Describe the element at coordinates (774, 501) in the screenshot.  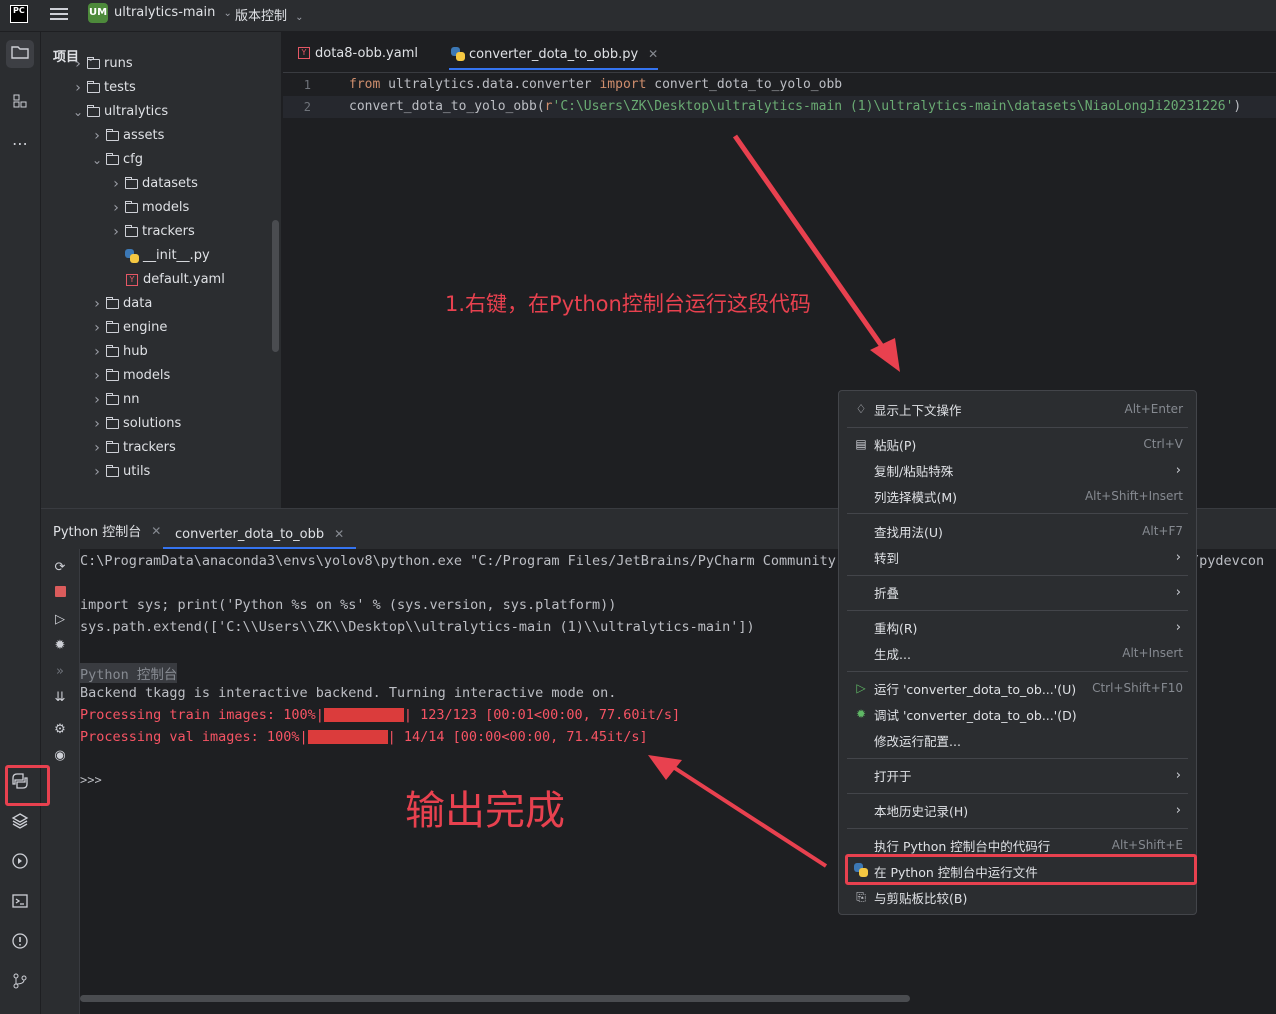
I see `annotation-arrows` at that location.